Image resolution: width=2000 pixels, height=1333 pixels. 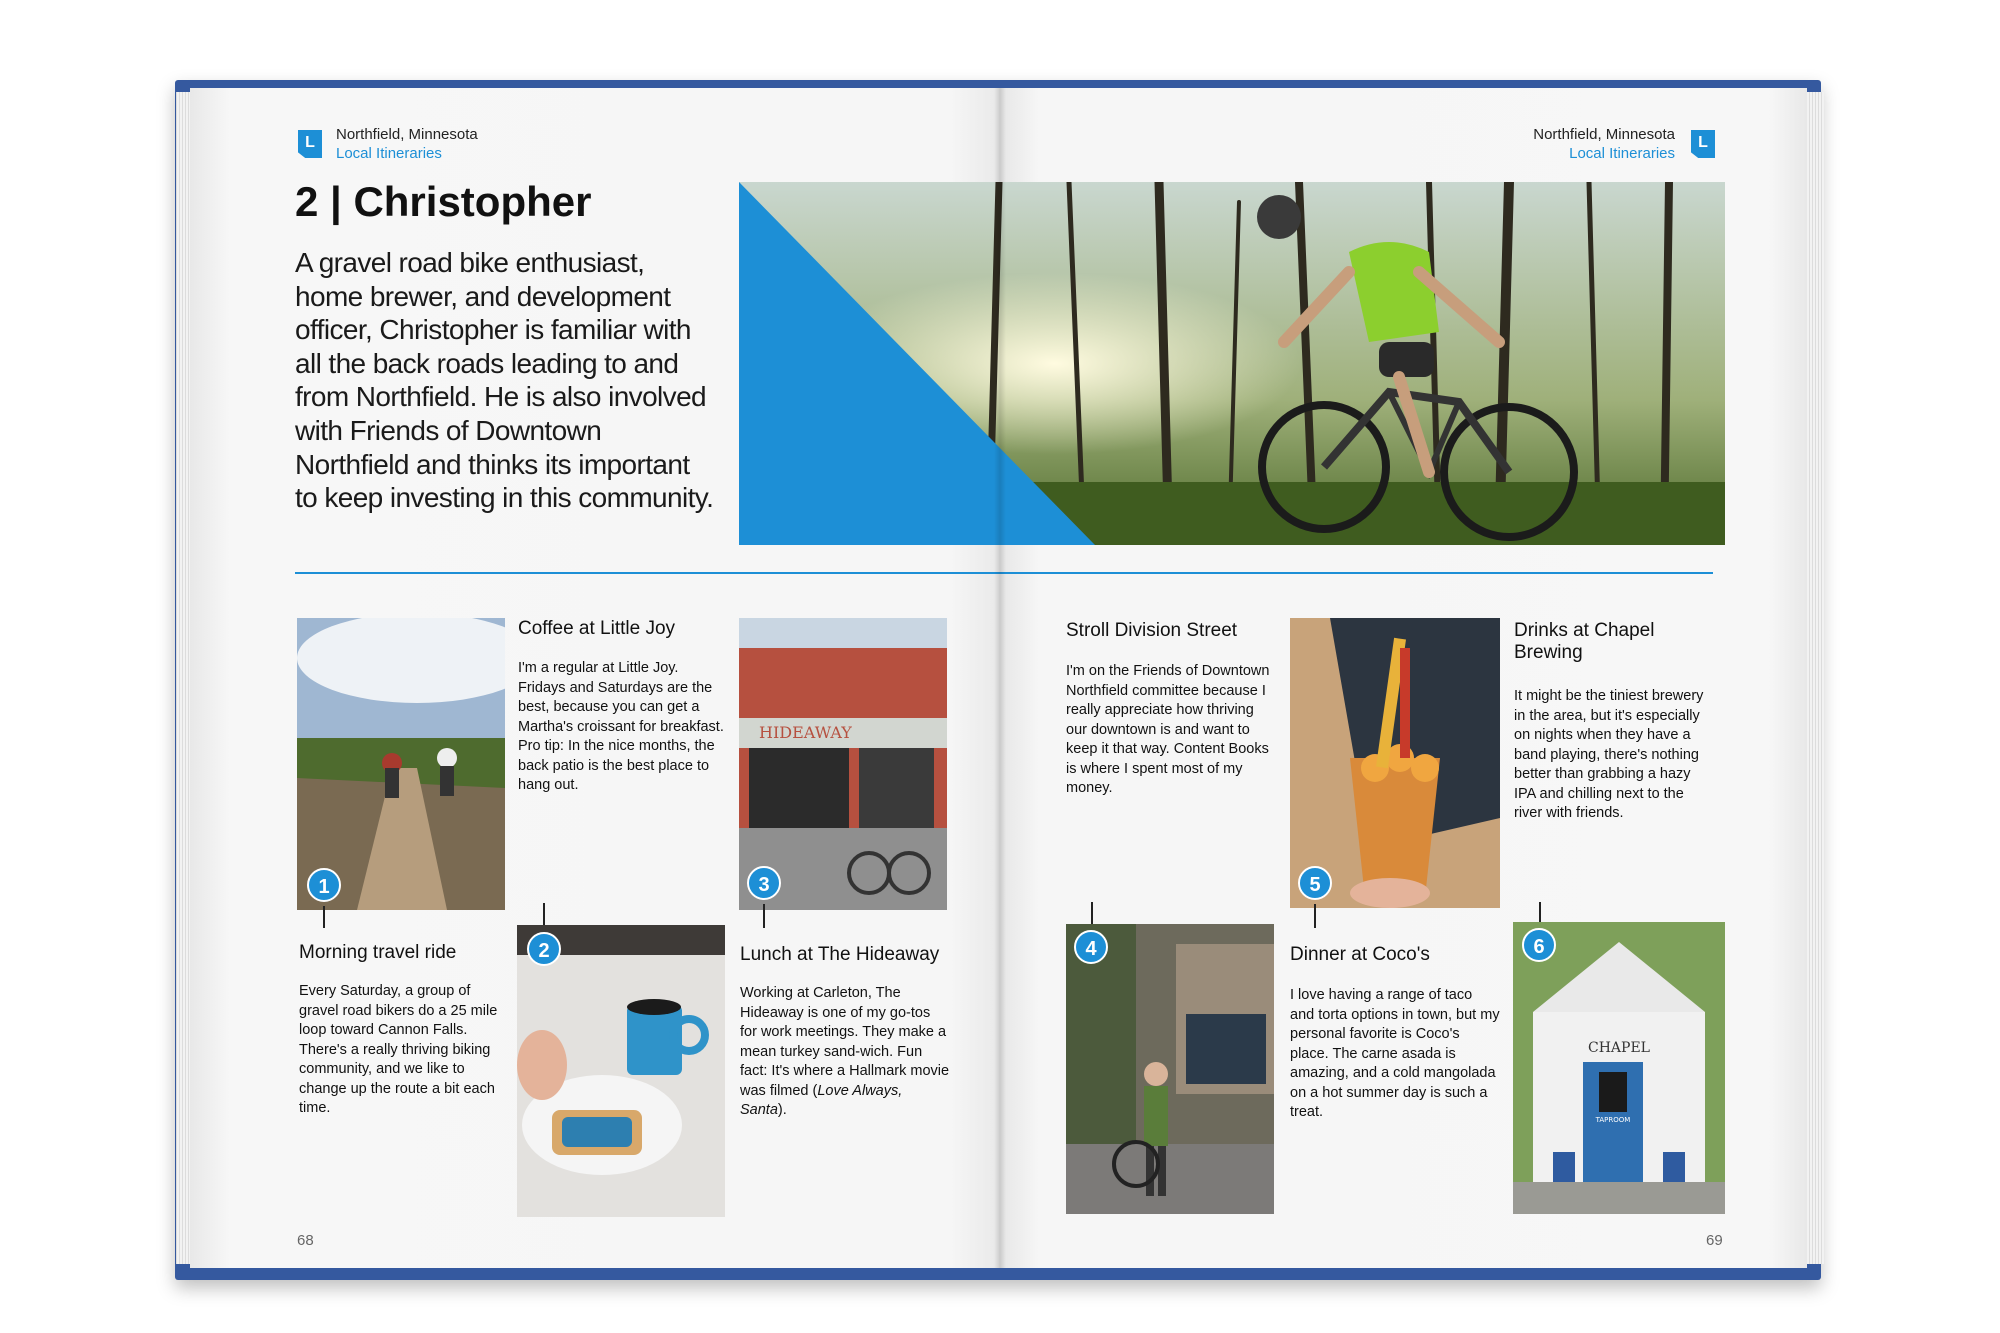 I want to click on stop-5-photo, so click(x=1395, y=763).